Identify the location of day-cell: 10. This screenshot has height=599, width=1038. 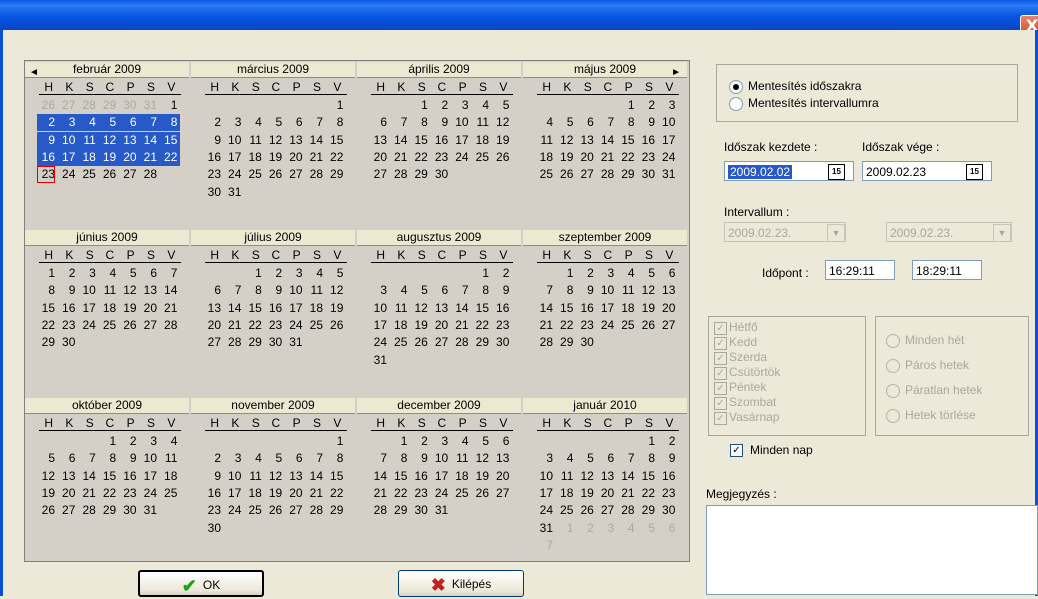
(86, 290).